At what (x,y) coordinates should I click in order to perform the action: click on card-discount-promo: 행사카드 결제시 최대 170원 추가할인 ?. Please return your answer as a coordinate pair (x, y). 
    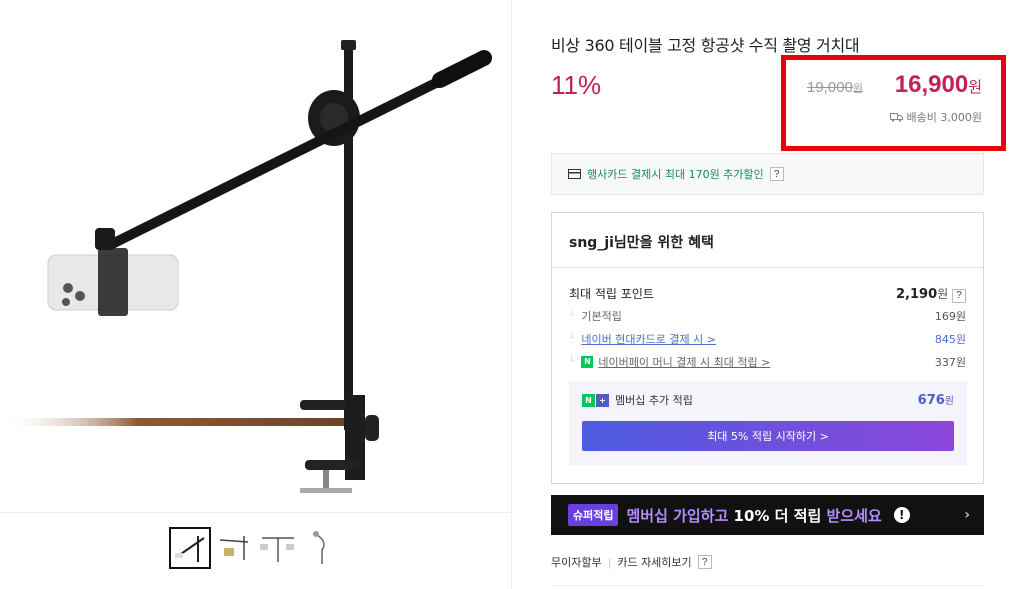
    Looking at the image, I should click on (767, 174).